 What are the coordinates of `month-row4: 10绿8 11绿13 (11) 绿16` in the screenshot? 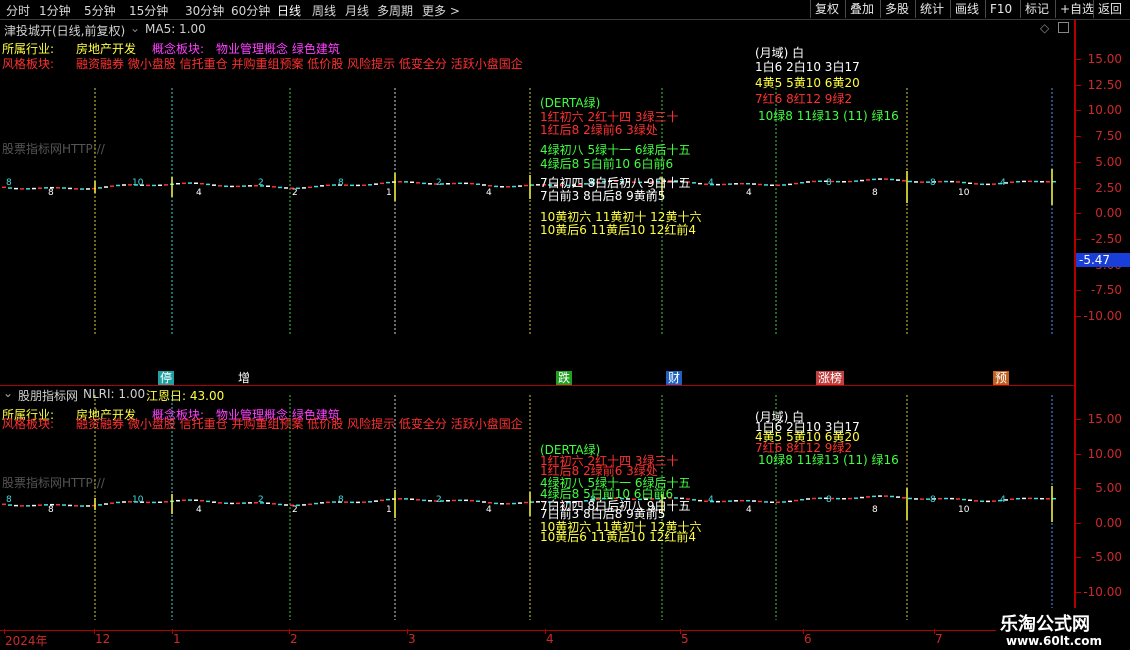 It's located at (828, 116).